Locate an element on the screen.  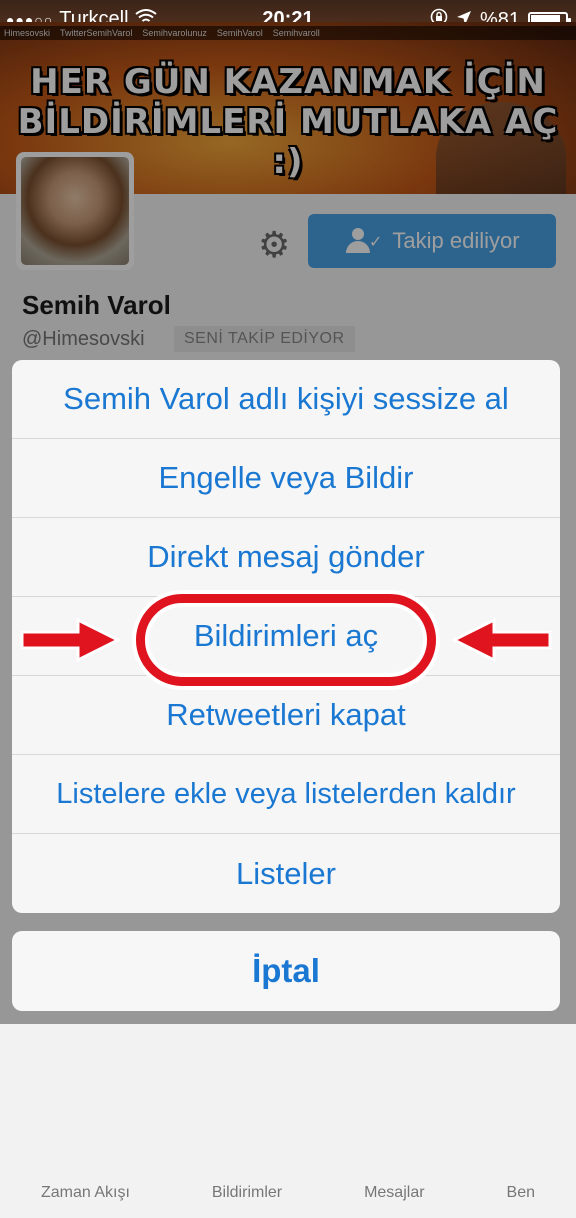
cancel-button: İptal is located at coordinates (286, 971).